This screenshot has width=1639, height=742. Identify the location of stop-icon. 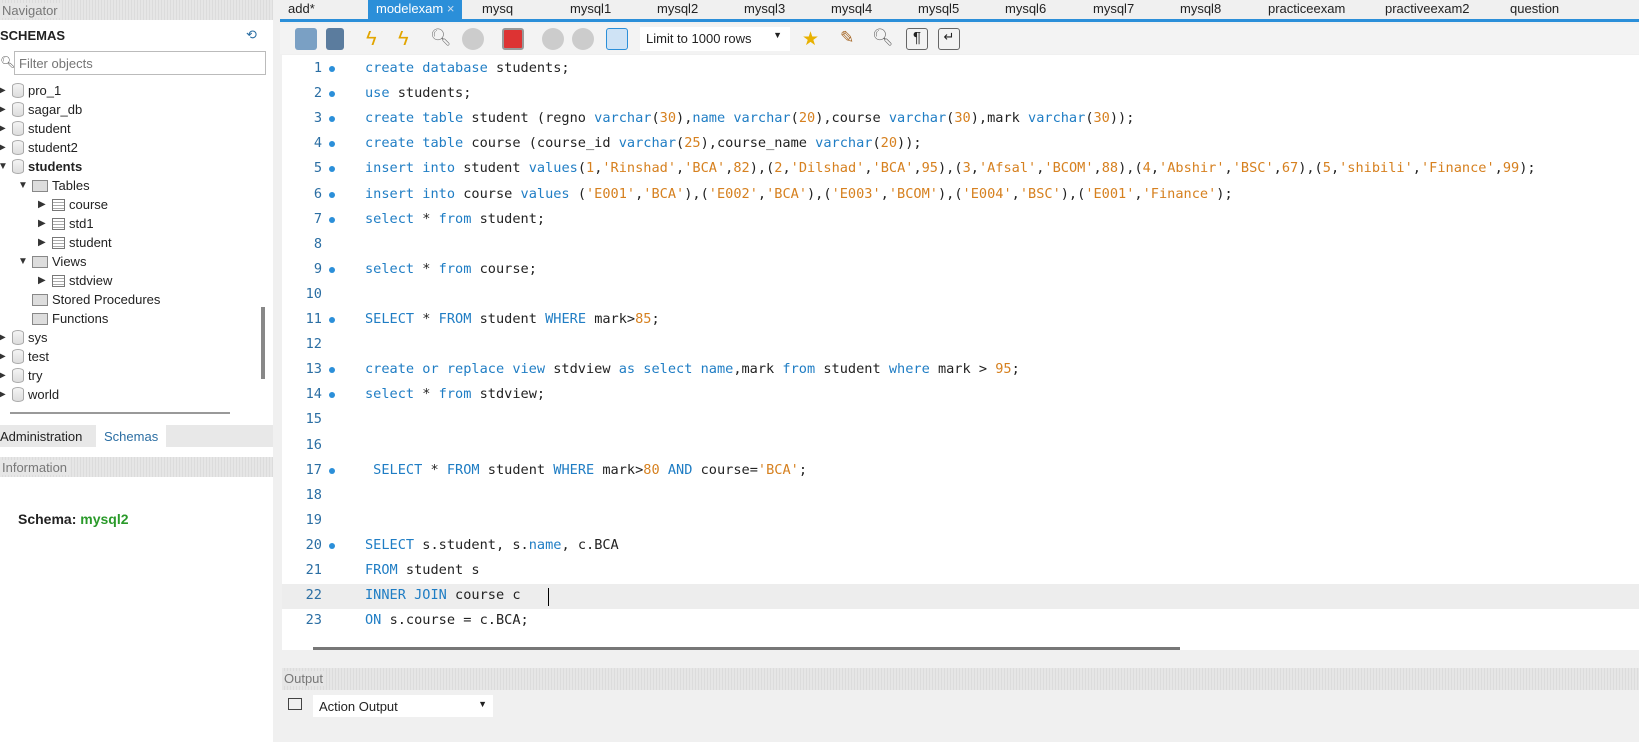
(473, 39).